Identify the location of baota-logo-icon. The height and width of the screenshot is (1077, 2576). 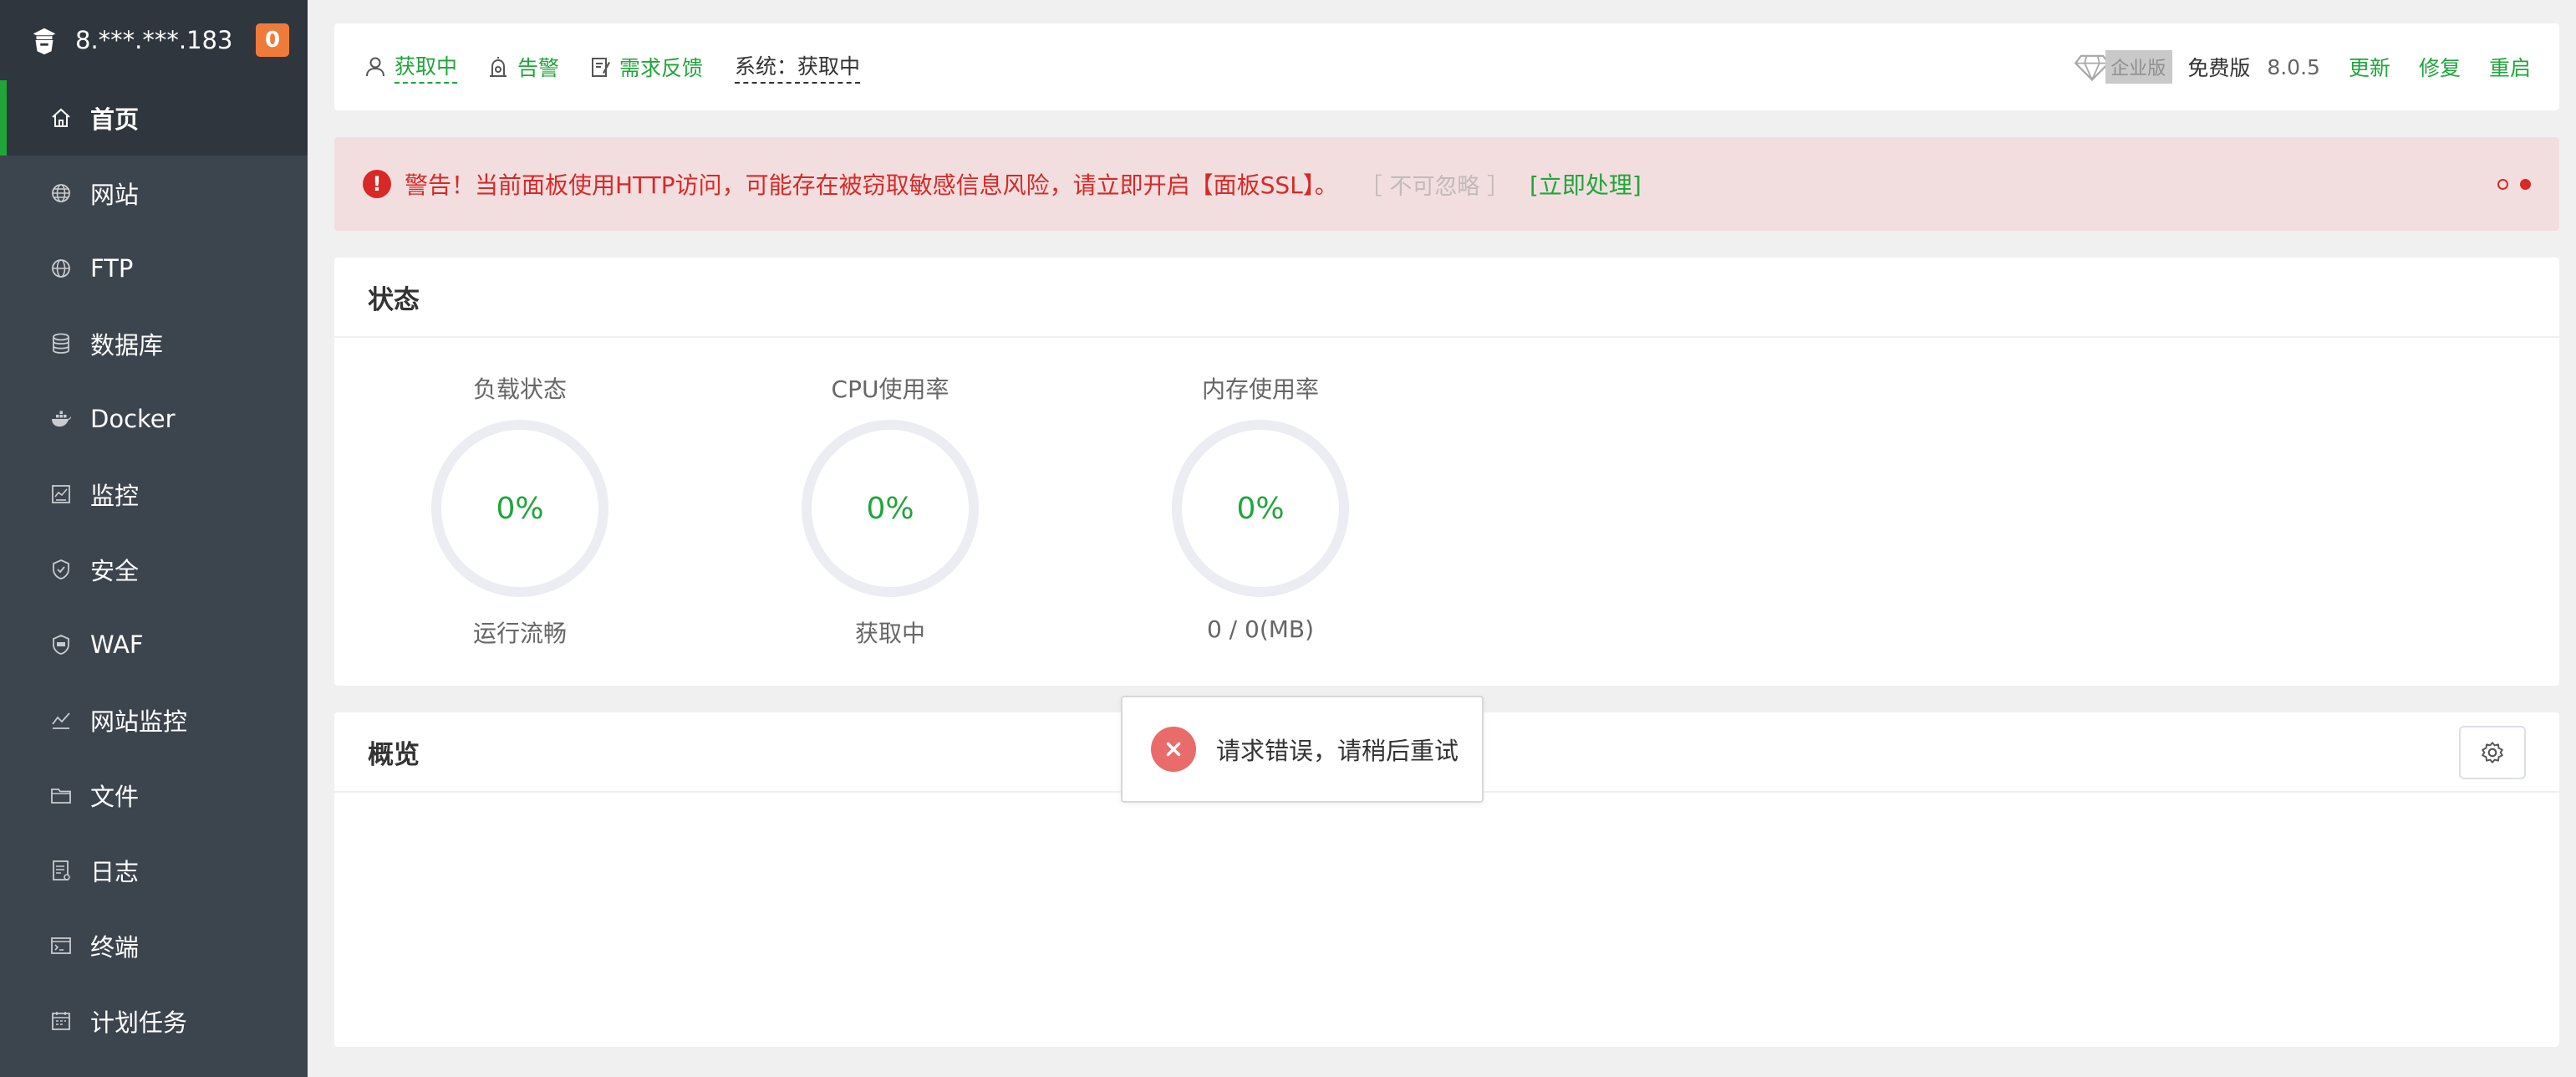
(44, 40).